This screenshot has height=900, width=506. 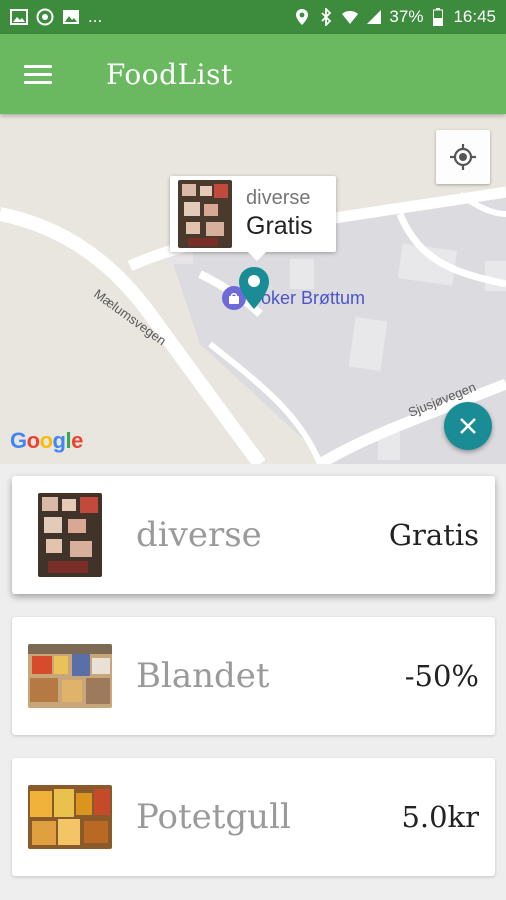 What do you see at coordinates (213, 817) in the screenshot?
I see `listing-name: Potetgull` at bounding box center [213, 817].